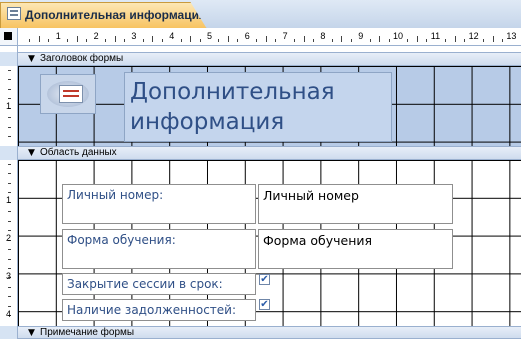  I want to click on section-bar-form-header: ▼ Заголовок формы, so click(269, 59).